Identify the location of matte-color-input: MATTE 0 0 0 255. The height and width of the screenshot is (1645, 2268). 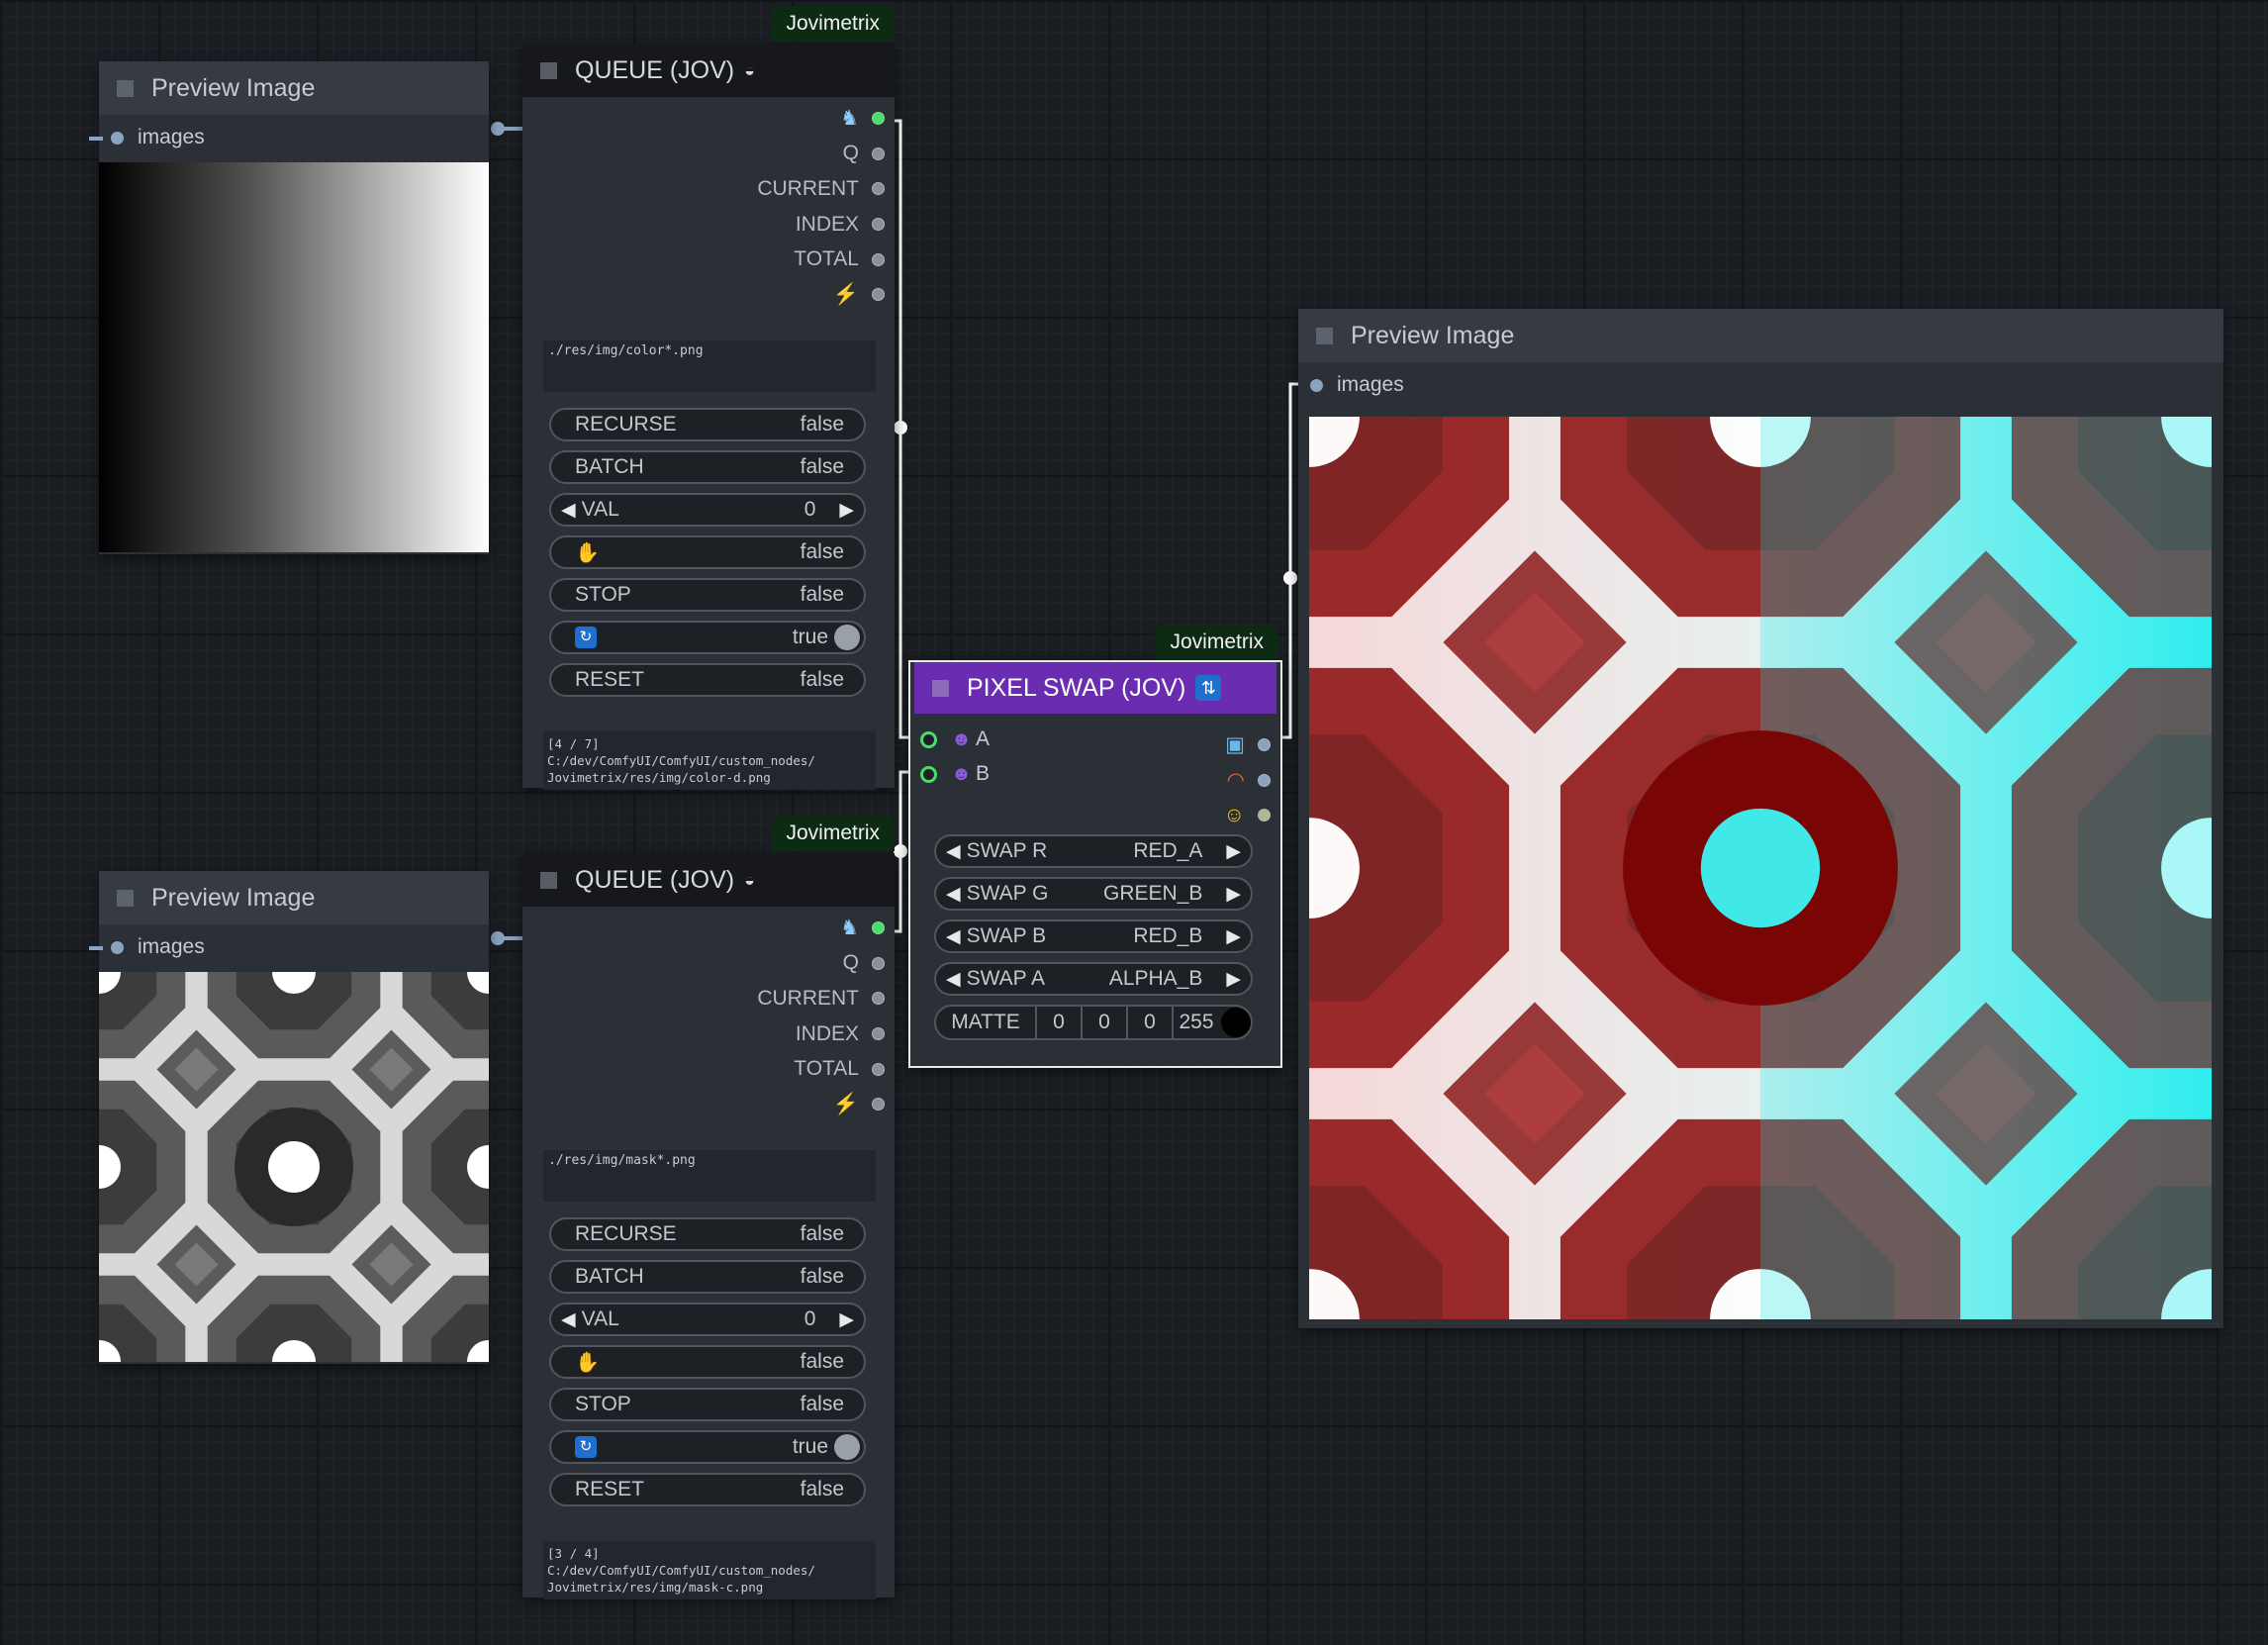
(1093, 1023).